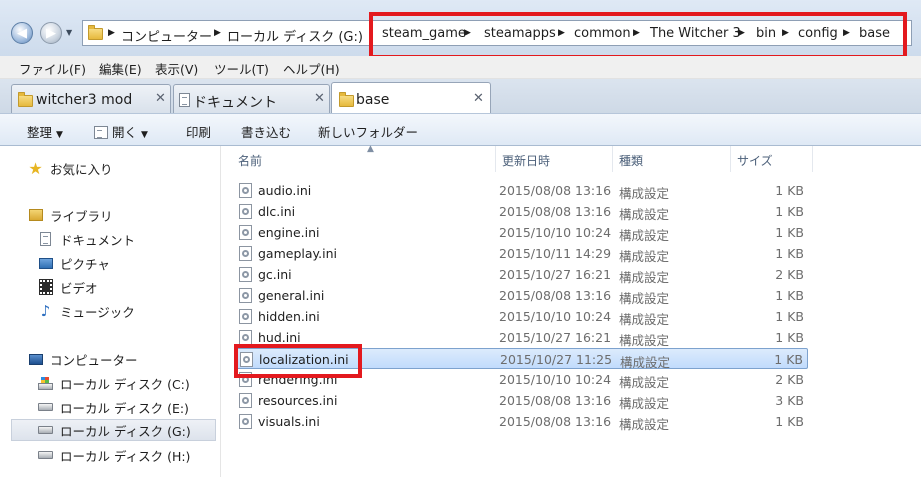 The width and height of the screenshot is (921, 477). Describe the element at coordinates (241, 68) in the screenshot. I see `menu-tools: ツール(T)` at that location.